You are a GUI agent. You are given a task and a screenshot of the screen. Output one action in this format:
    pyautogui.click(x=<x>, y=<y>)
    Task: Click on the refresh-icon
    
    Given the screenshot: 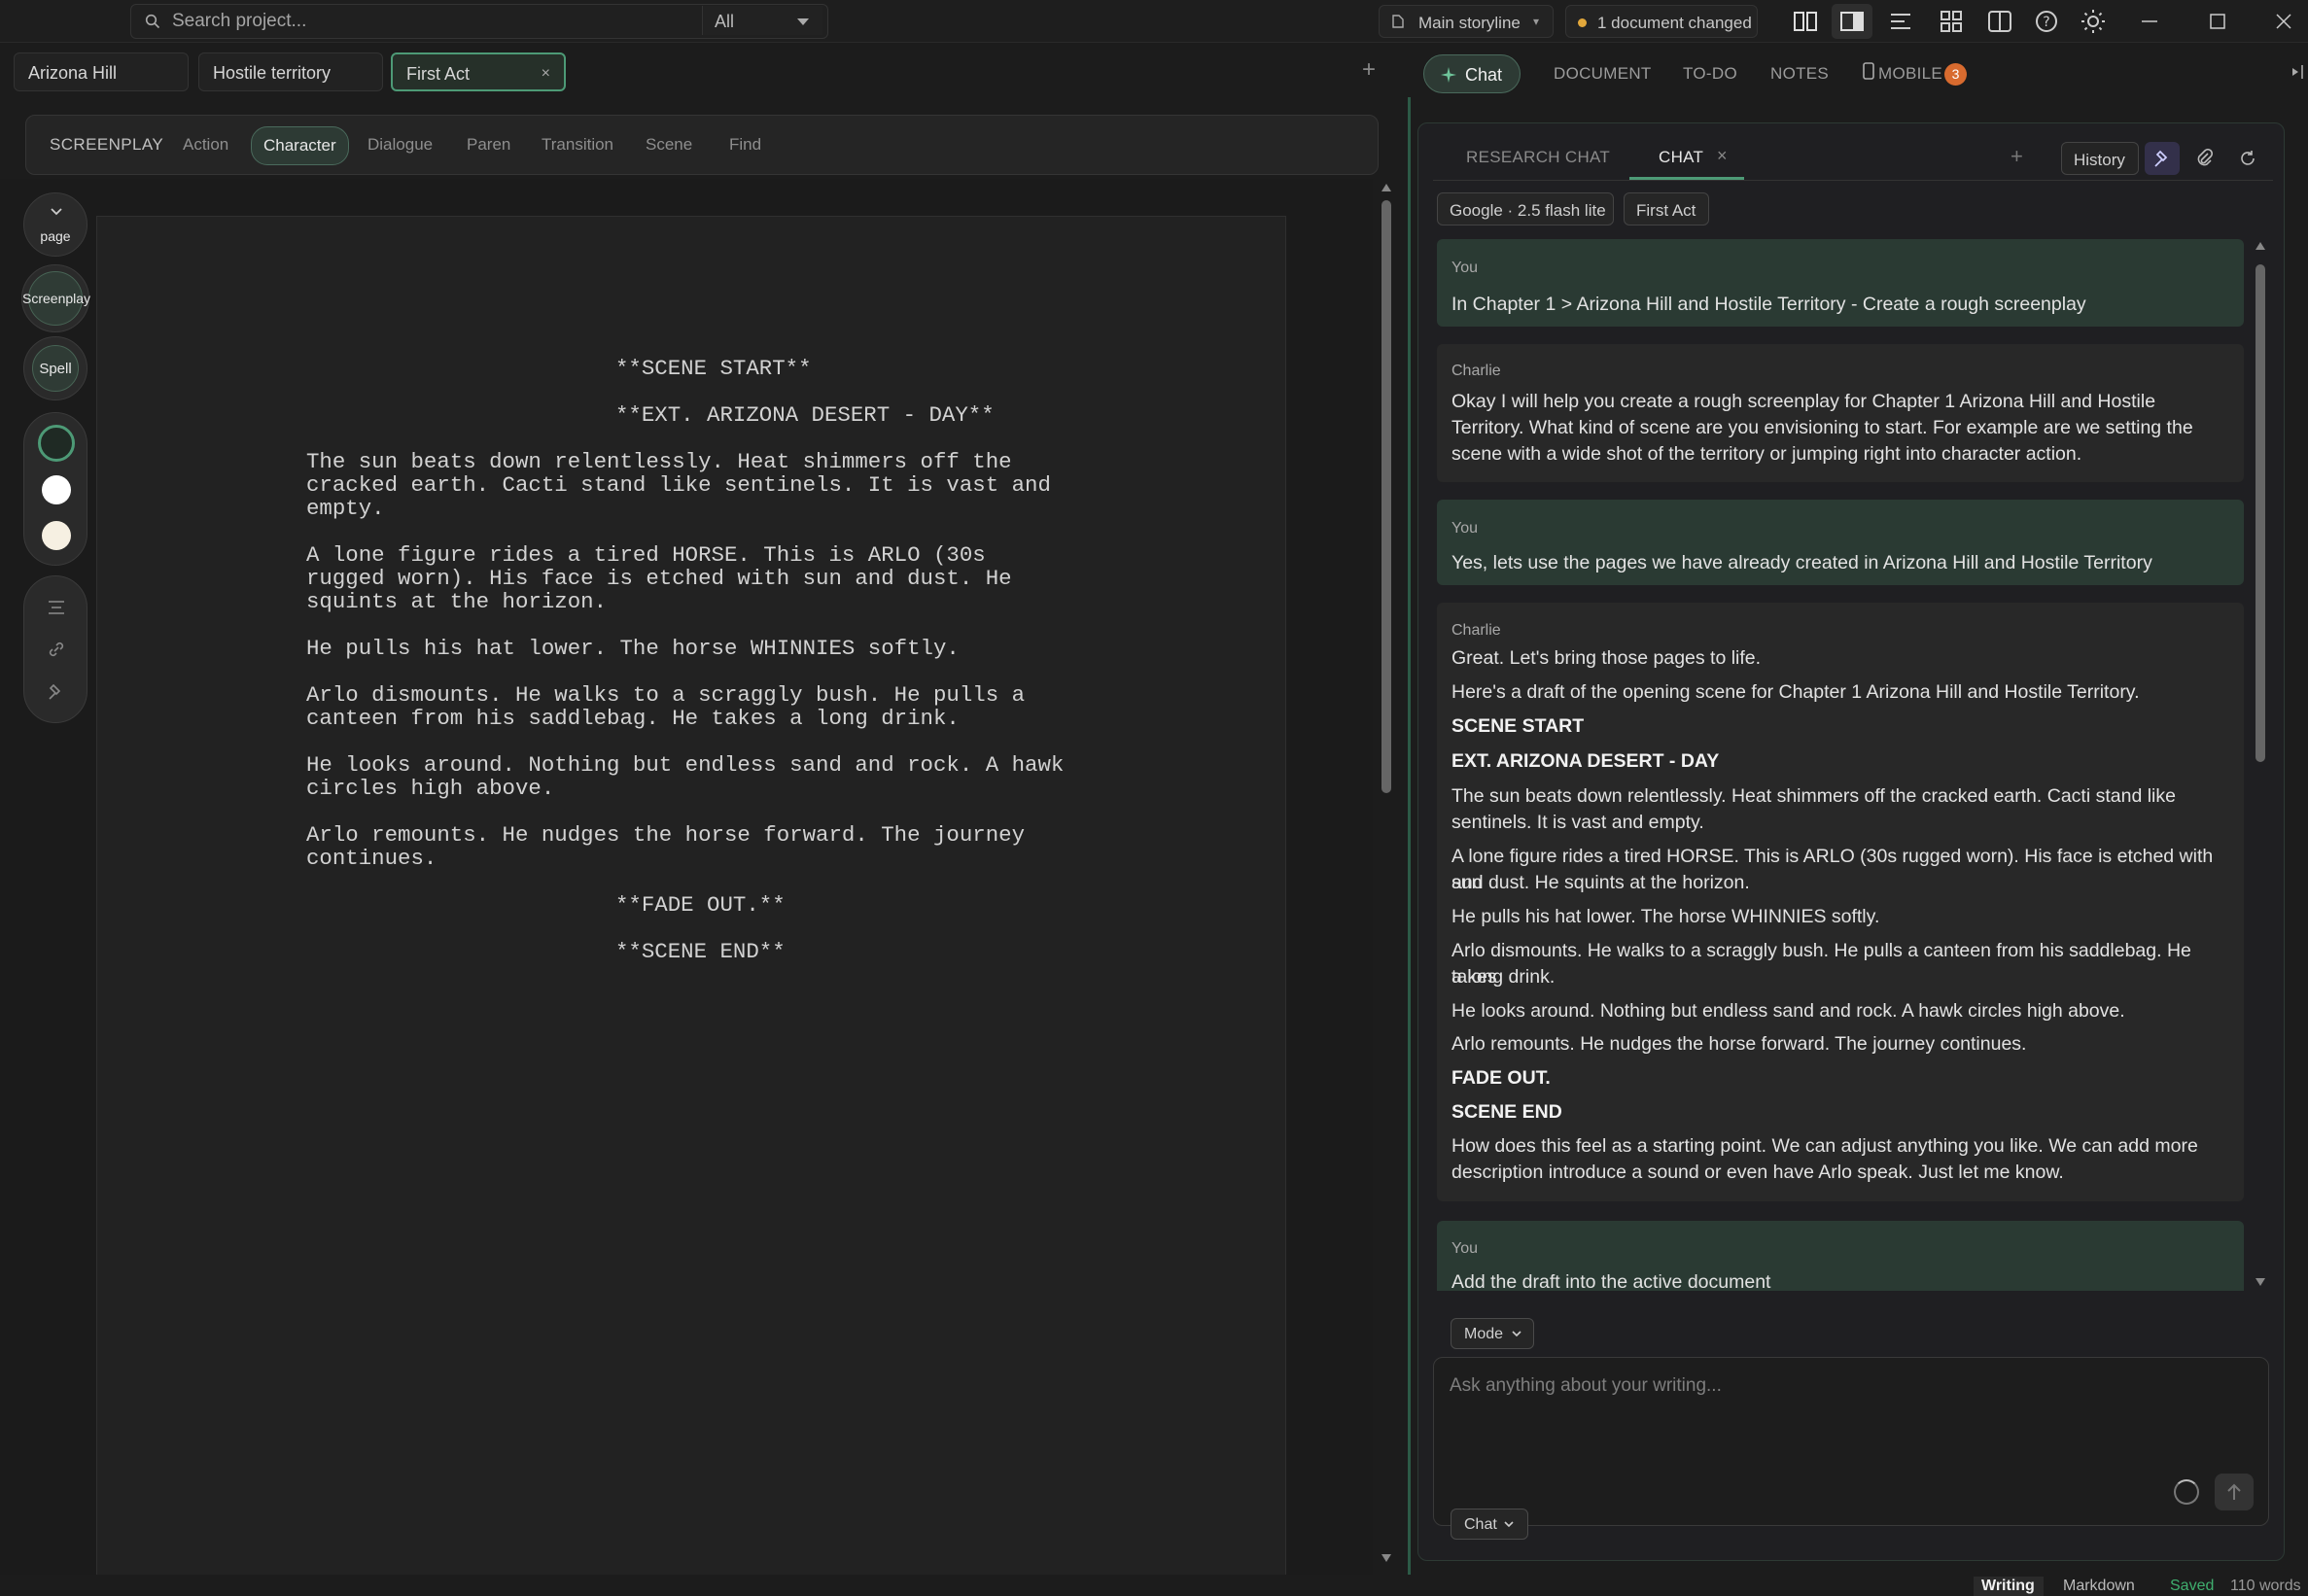 What is the action you would take?
    pyautogui.click(x=2248, y=158)
    